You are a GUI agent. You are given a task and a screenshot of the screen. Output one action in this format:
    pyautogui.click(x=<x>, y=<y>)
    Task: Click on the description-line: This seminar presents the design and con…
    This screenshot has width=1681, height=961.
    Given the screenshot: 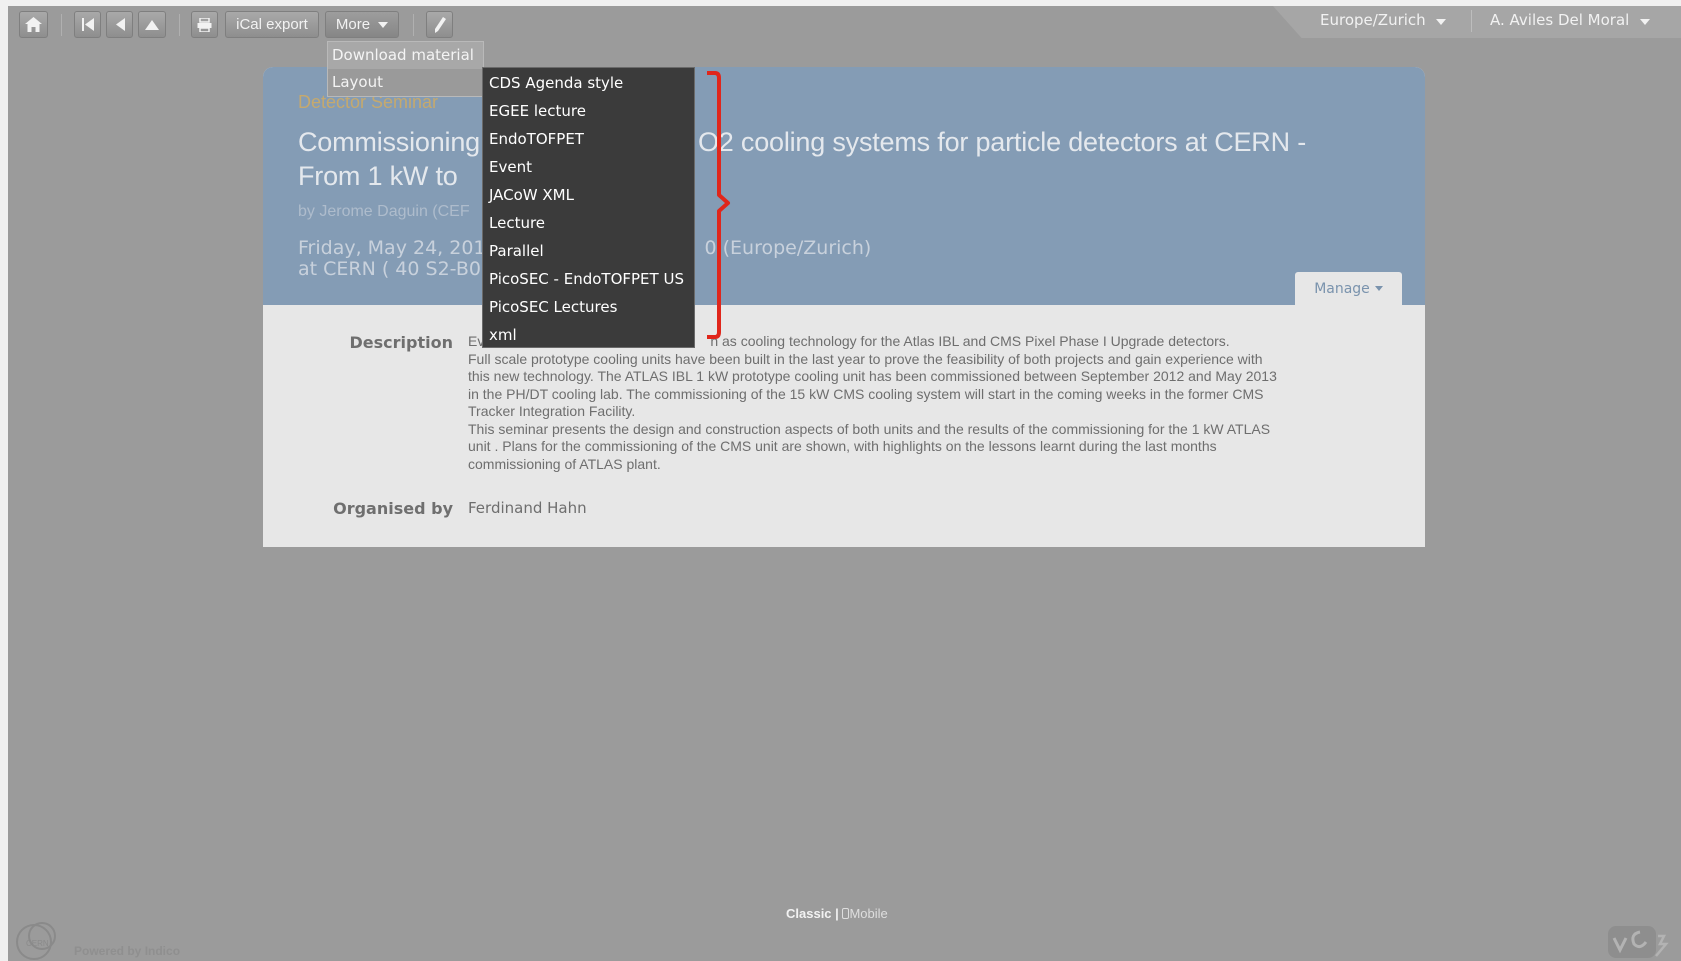 What is the action you would take?
    pyautogui.click(x=869, y=428)
    